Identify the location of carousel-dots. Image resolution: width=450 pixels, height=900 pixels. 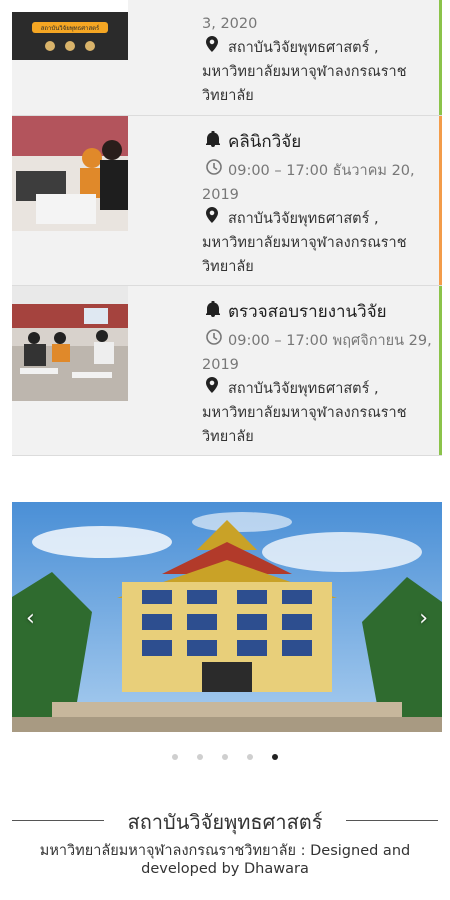
(225, 754).